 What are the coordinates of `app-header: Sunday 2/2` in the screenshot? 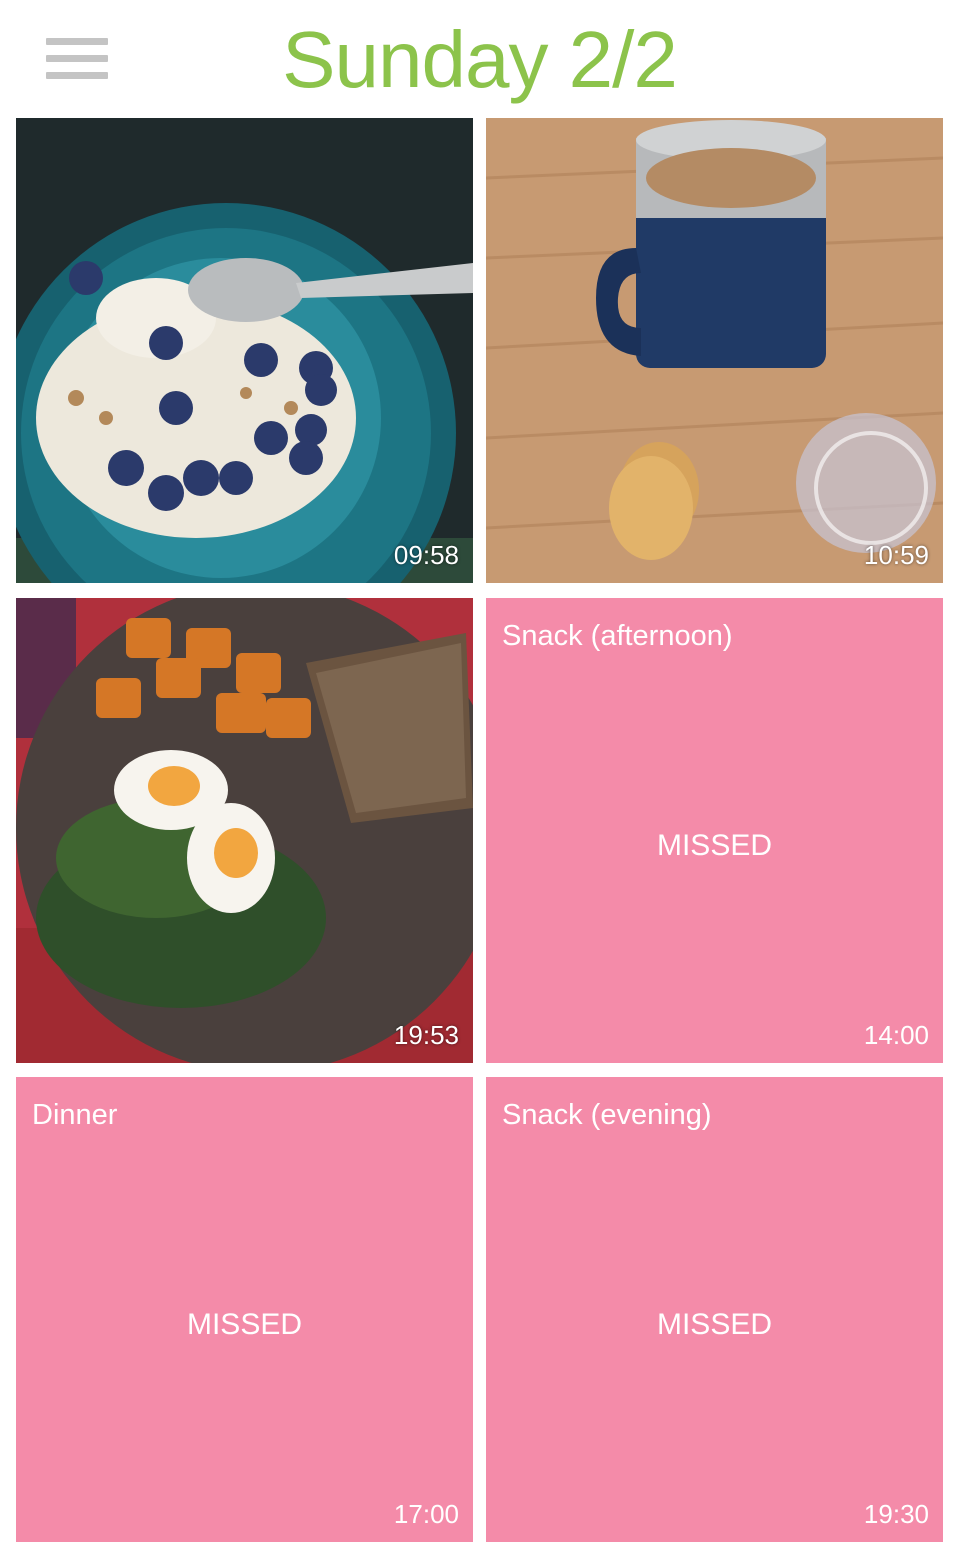 It's located at (479, 59).